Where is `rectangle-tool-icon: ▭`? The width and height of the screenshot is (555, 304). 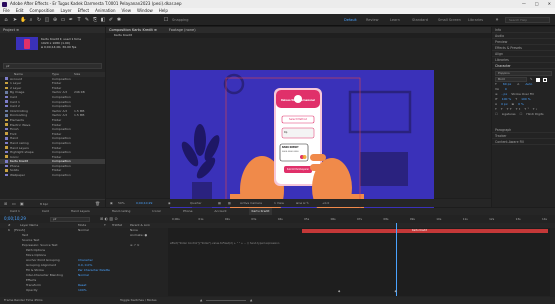 rectangle-tool-icon: ▭ is located at coordinates (63, 20).